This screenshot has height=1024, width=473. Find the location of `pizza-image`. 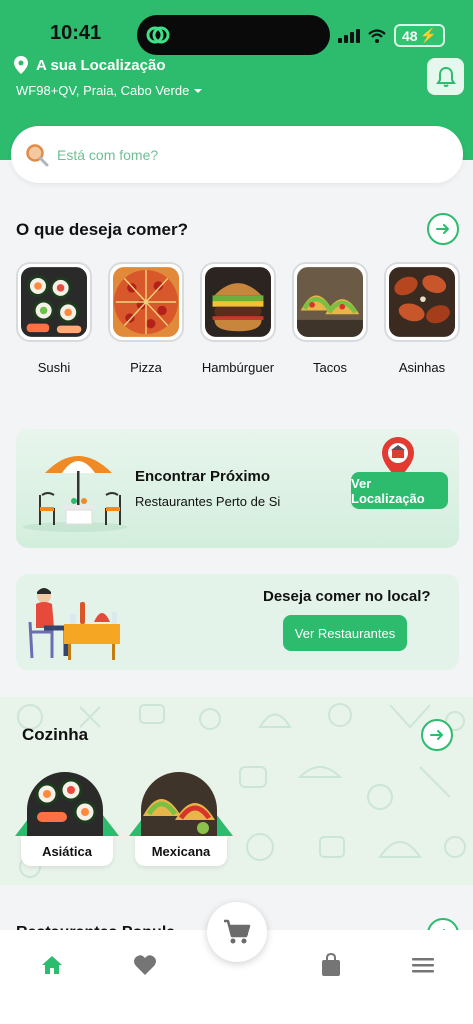

pizza-image is located at coordinates (146, 302).